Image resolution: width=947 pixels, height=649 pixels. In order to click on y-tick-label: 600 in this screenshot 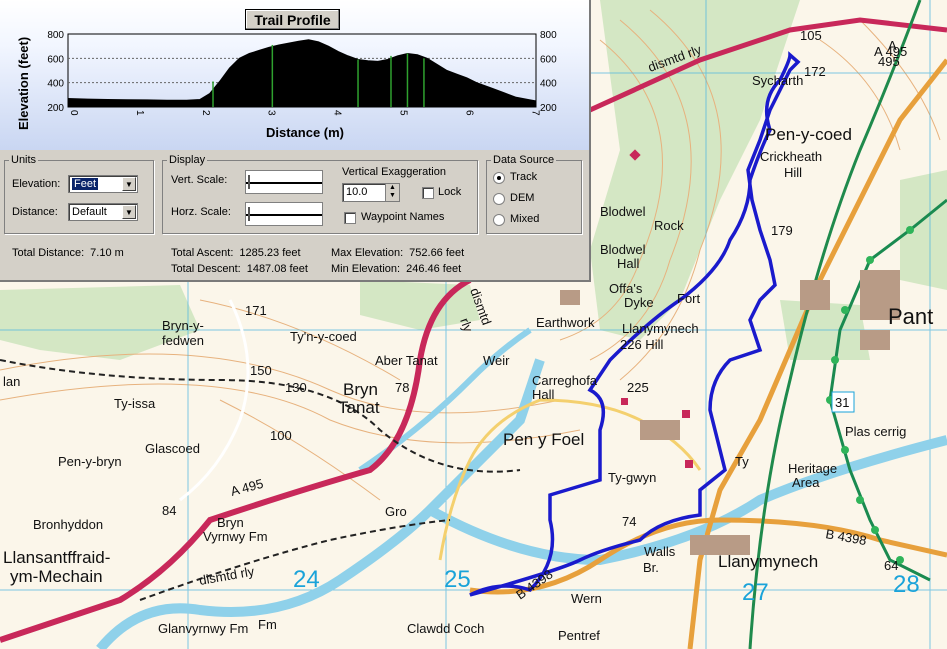, I will do `click(55, 59)`.